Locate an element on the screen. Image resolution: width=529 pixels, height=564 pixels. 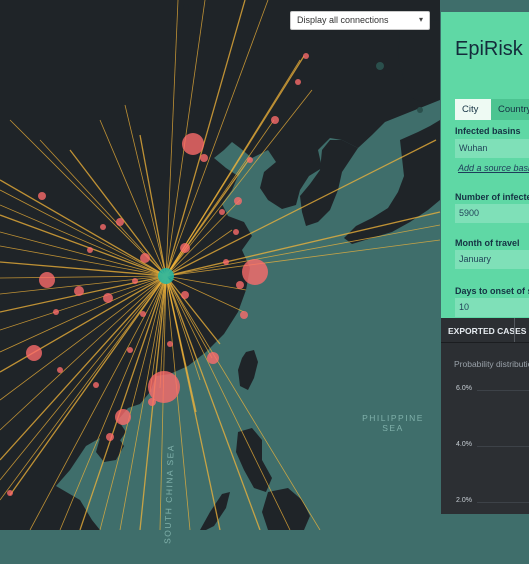
header-divider is located at coordinates (485, 342).